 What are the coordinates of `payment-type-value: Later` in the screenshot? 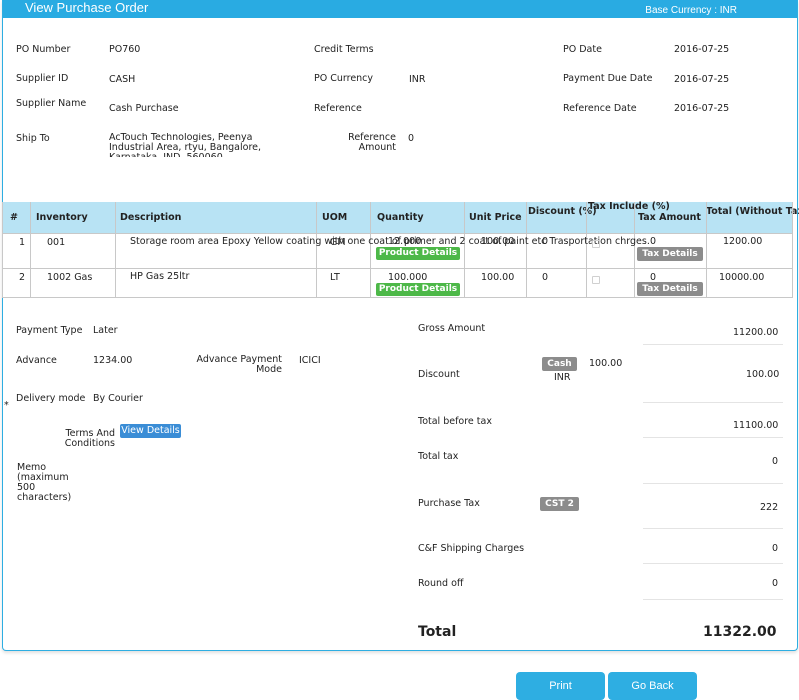 It's located at (105, 330).